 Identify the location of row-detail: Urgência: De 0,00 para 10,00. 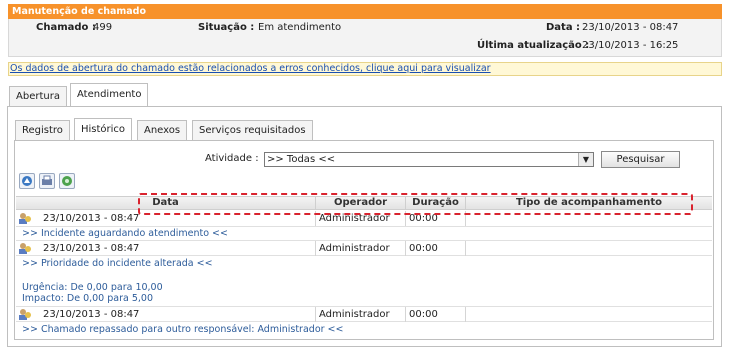
(92, 287).